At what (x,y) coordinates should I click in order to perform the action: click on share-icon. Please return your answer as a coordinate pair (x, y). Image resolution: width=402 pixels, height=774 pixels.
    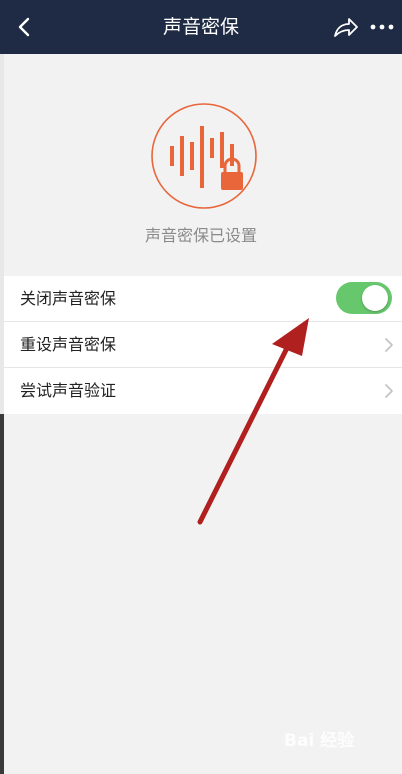
    Looking at the image, I should click on (346, 28).